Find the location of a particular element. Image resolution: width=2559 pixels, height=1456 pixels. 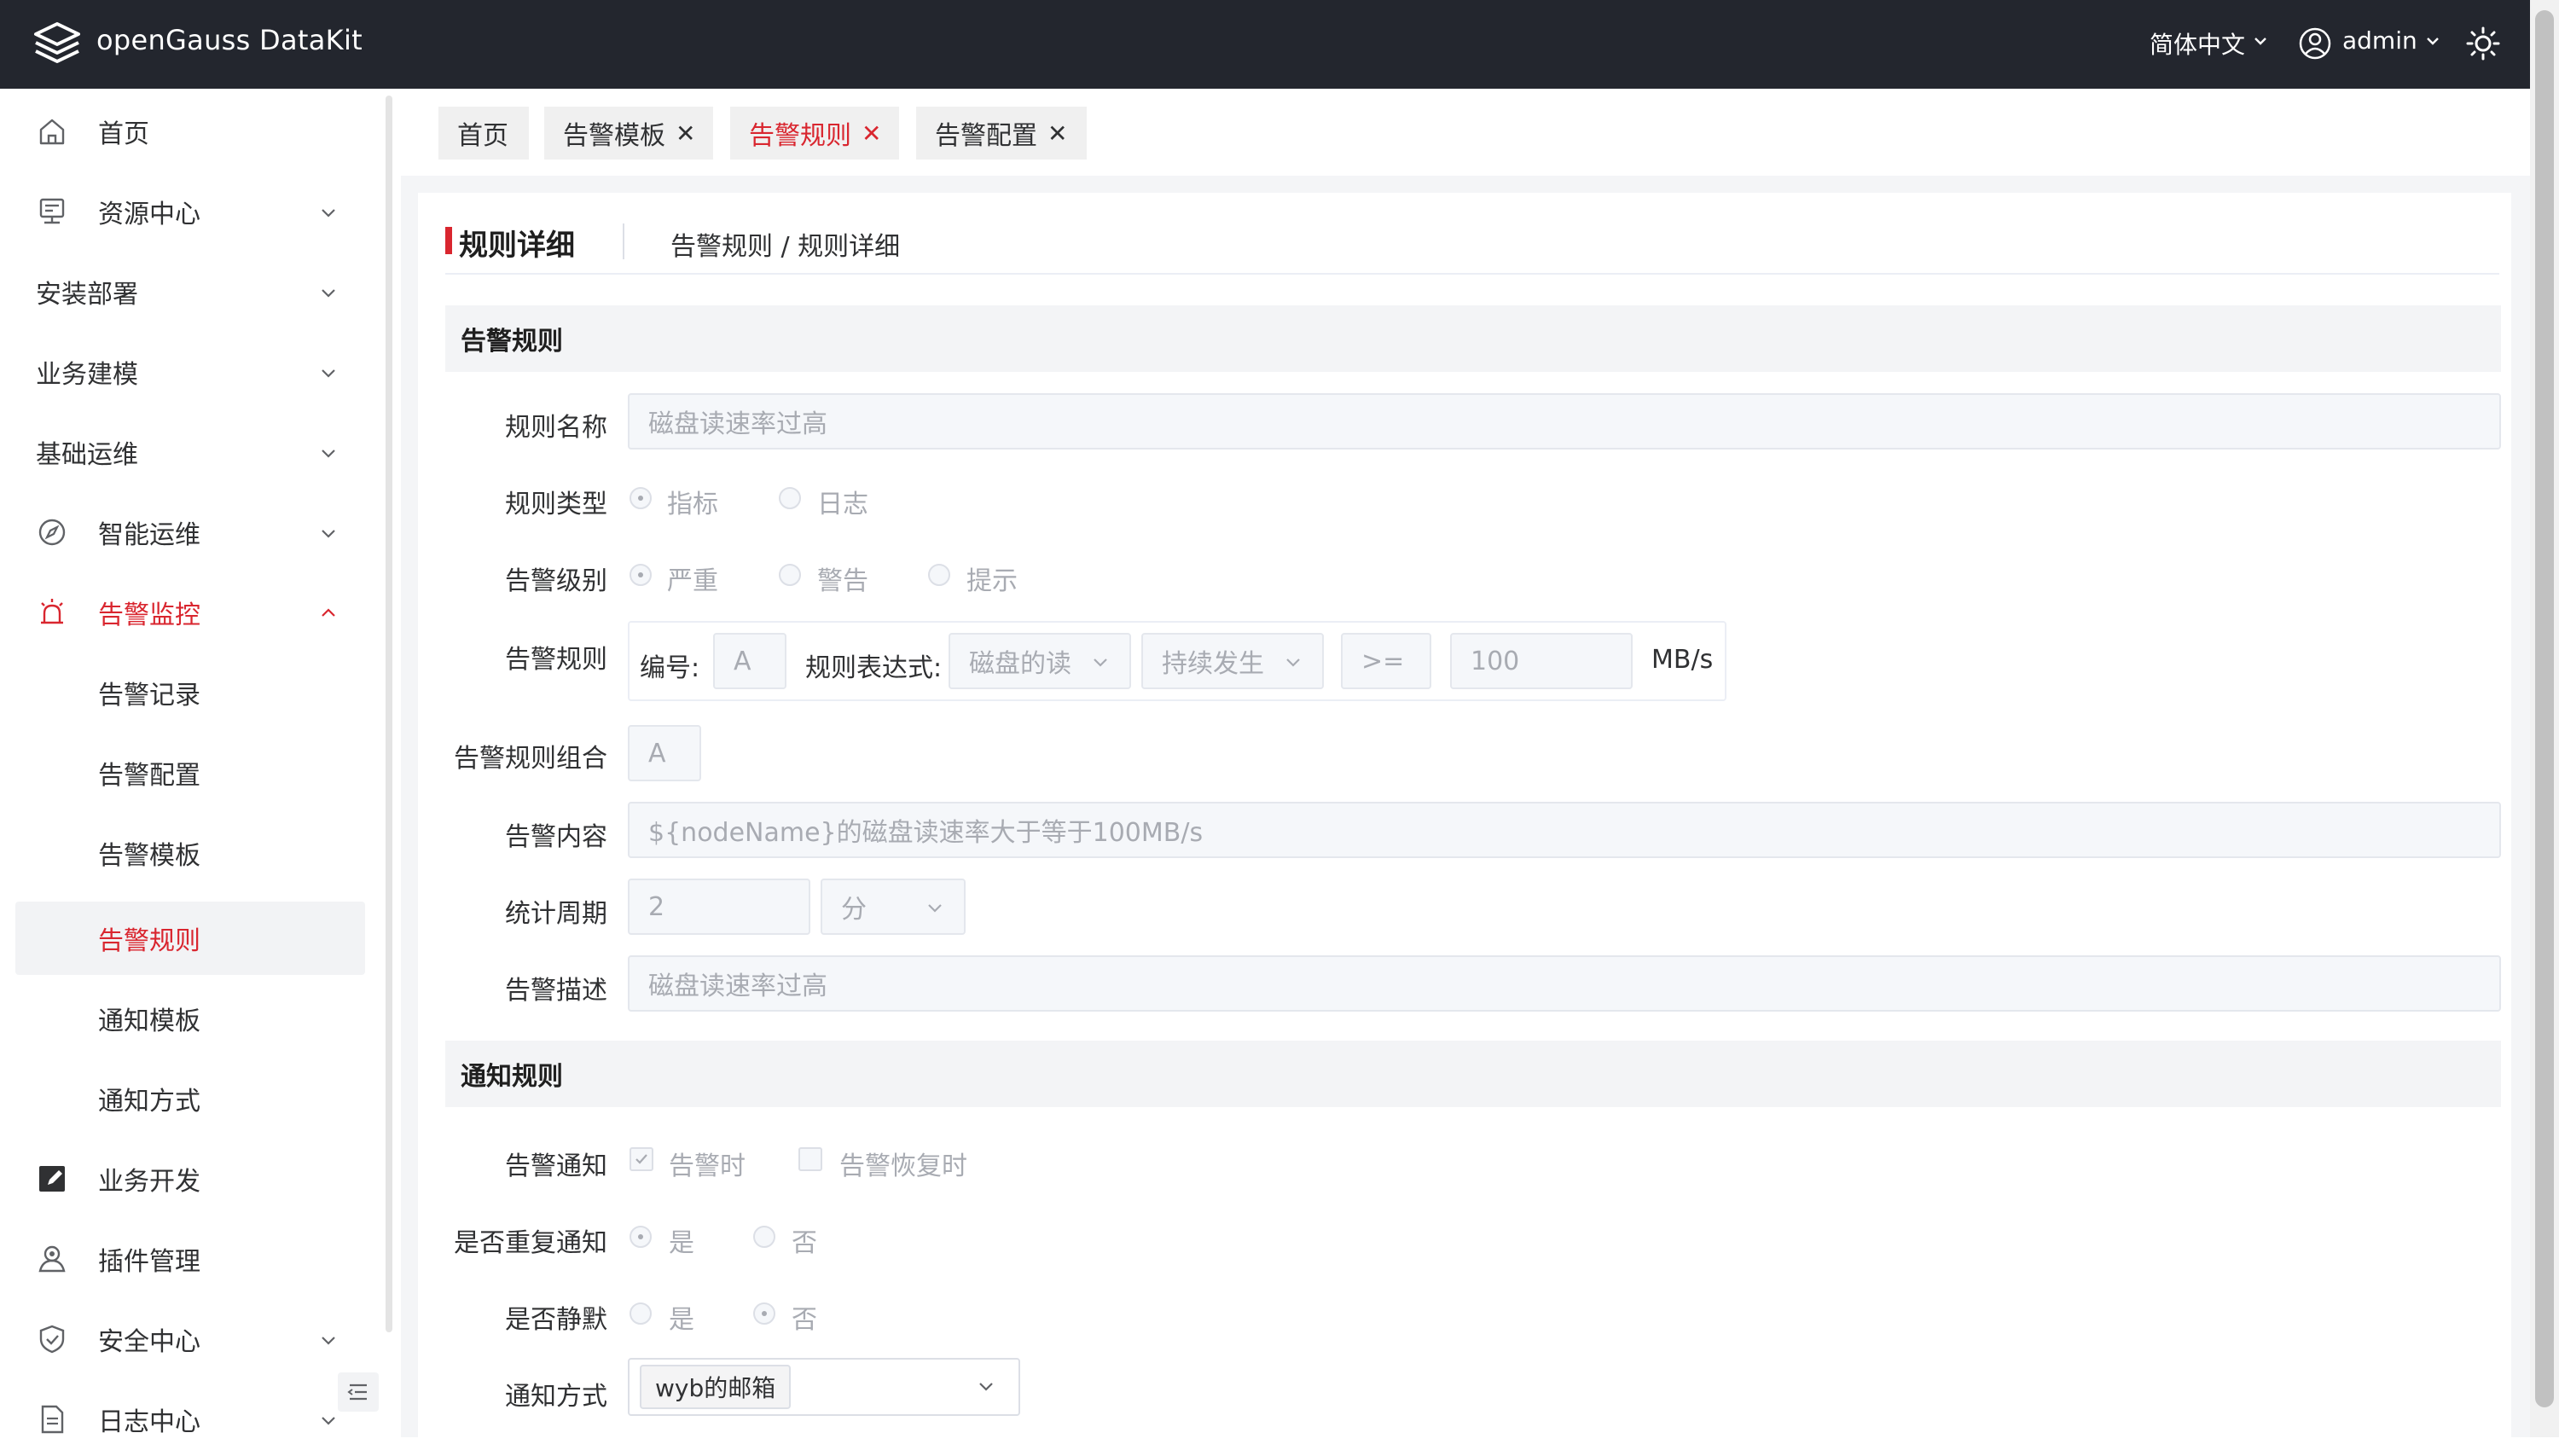

rule-name-input: 磁盘读速率过高 is located at coordinates (1565, 421).